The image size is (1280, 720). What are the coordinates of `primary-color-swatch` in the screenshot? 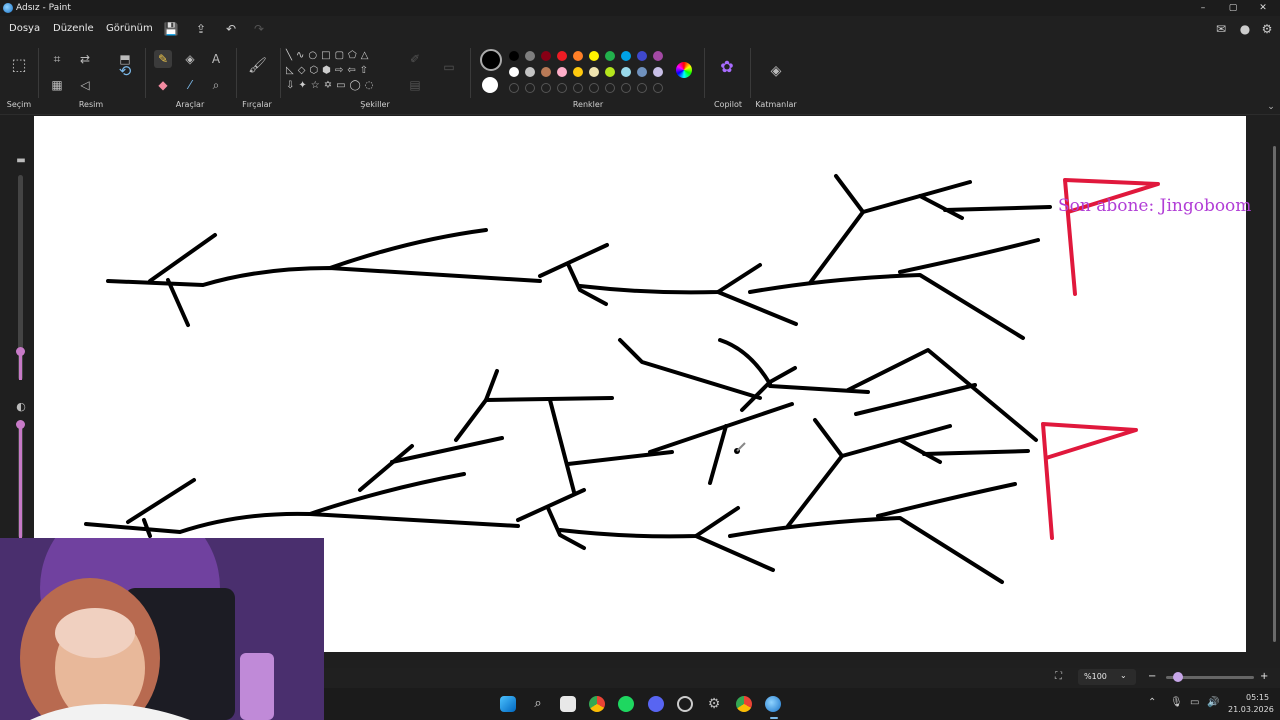 It's located at (491, 60).